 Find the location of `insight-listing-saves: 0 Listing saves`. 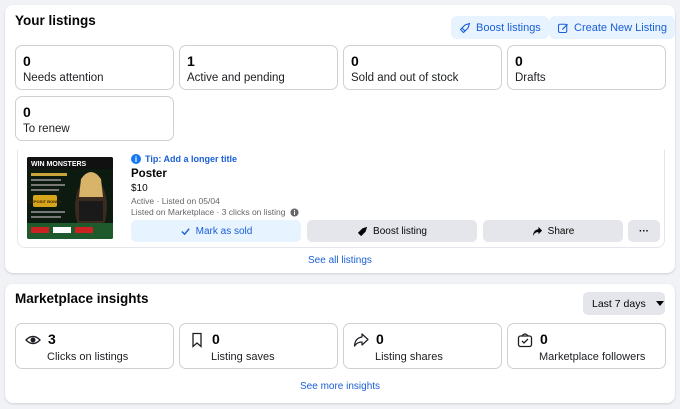

insight-listing-saves: 0 Listing saves is located at coordinates (258, 346).